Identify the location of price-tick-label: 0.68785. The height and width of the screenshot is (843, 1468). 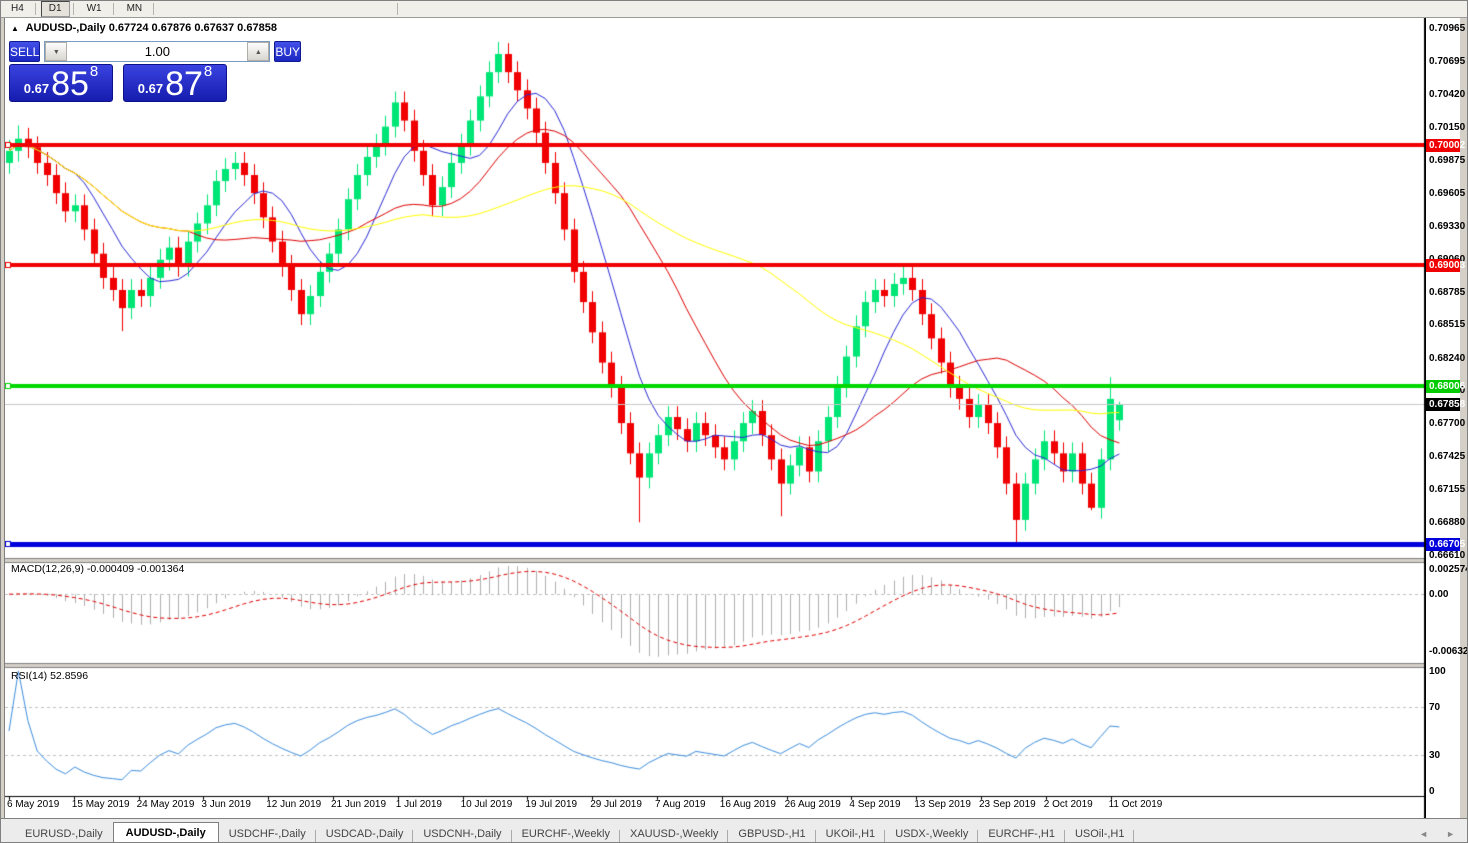
(1447, 292).